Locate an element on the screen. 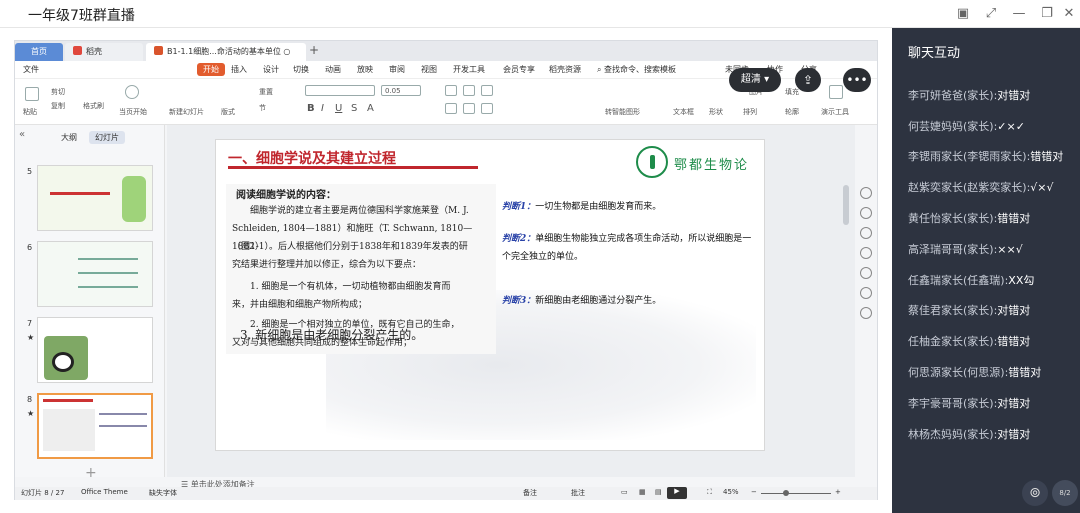 Image resolution: width=1080 pixels, height=513 pixels. align-center-icon is located at coordinates (469, 108).